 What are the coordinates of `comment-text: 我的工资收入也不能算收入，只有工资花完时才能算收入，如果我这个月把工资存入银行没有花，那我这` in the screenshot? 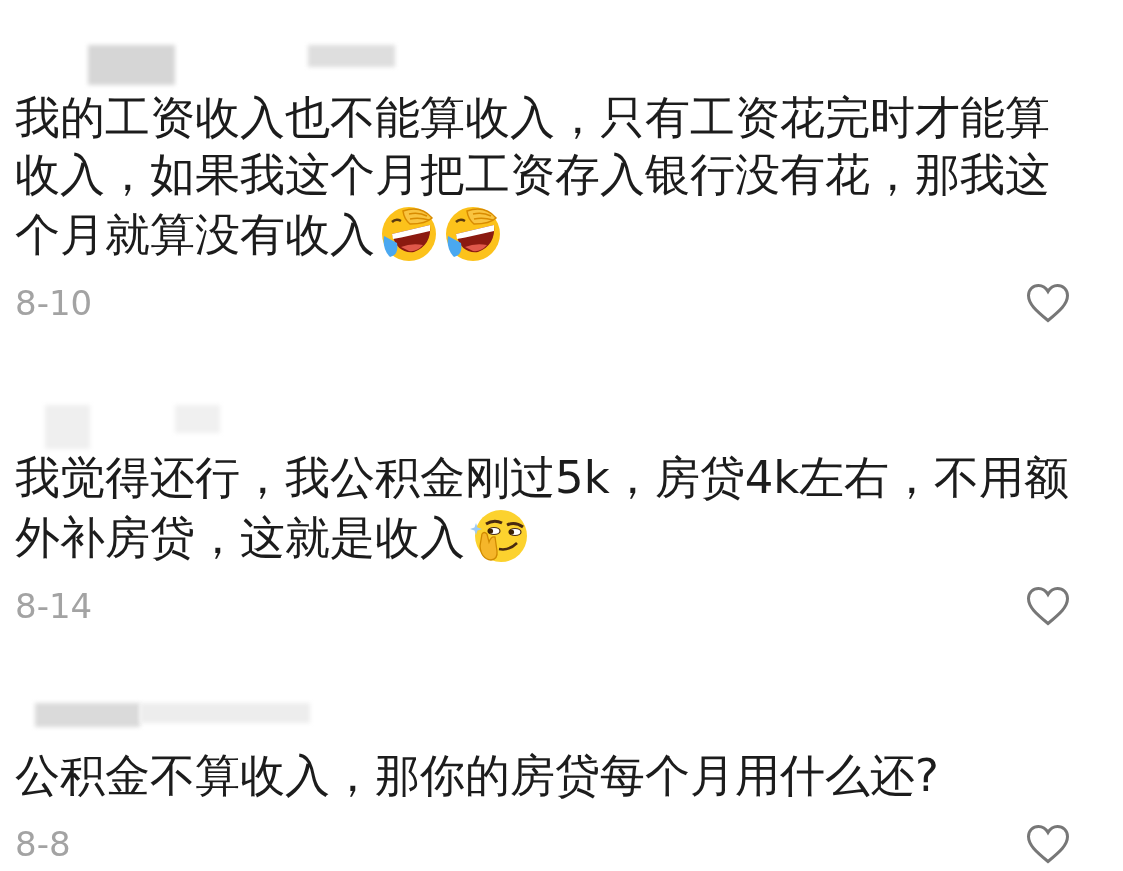 It's located at (532, 146).